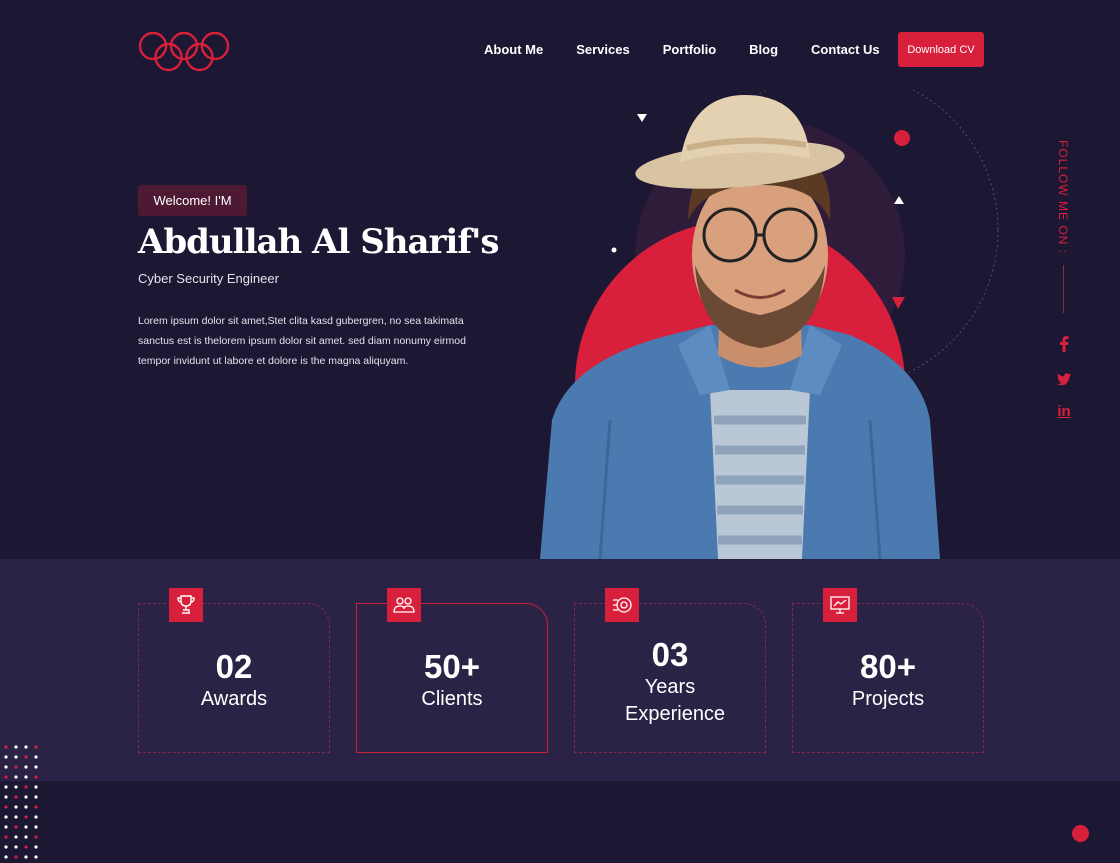  I want to click on trophy-icon, so click(186, 605).